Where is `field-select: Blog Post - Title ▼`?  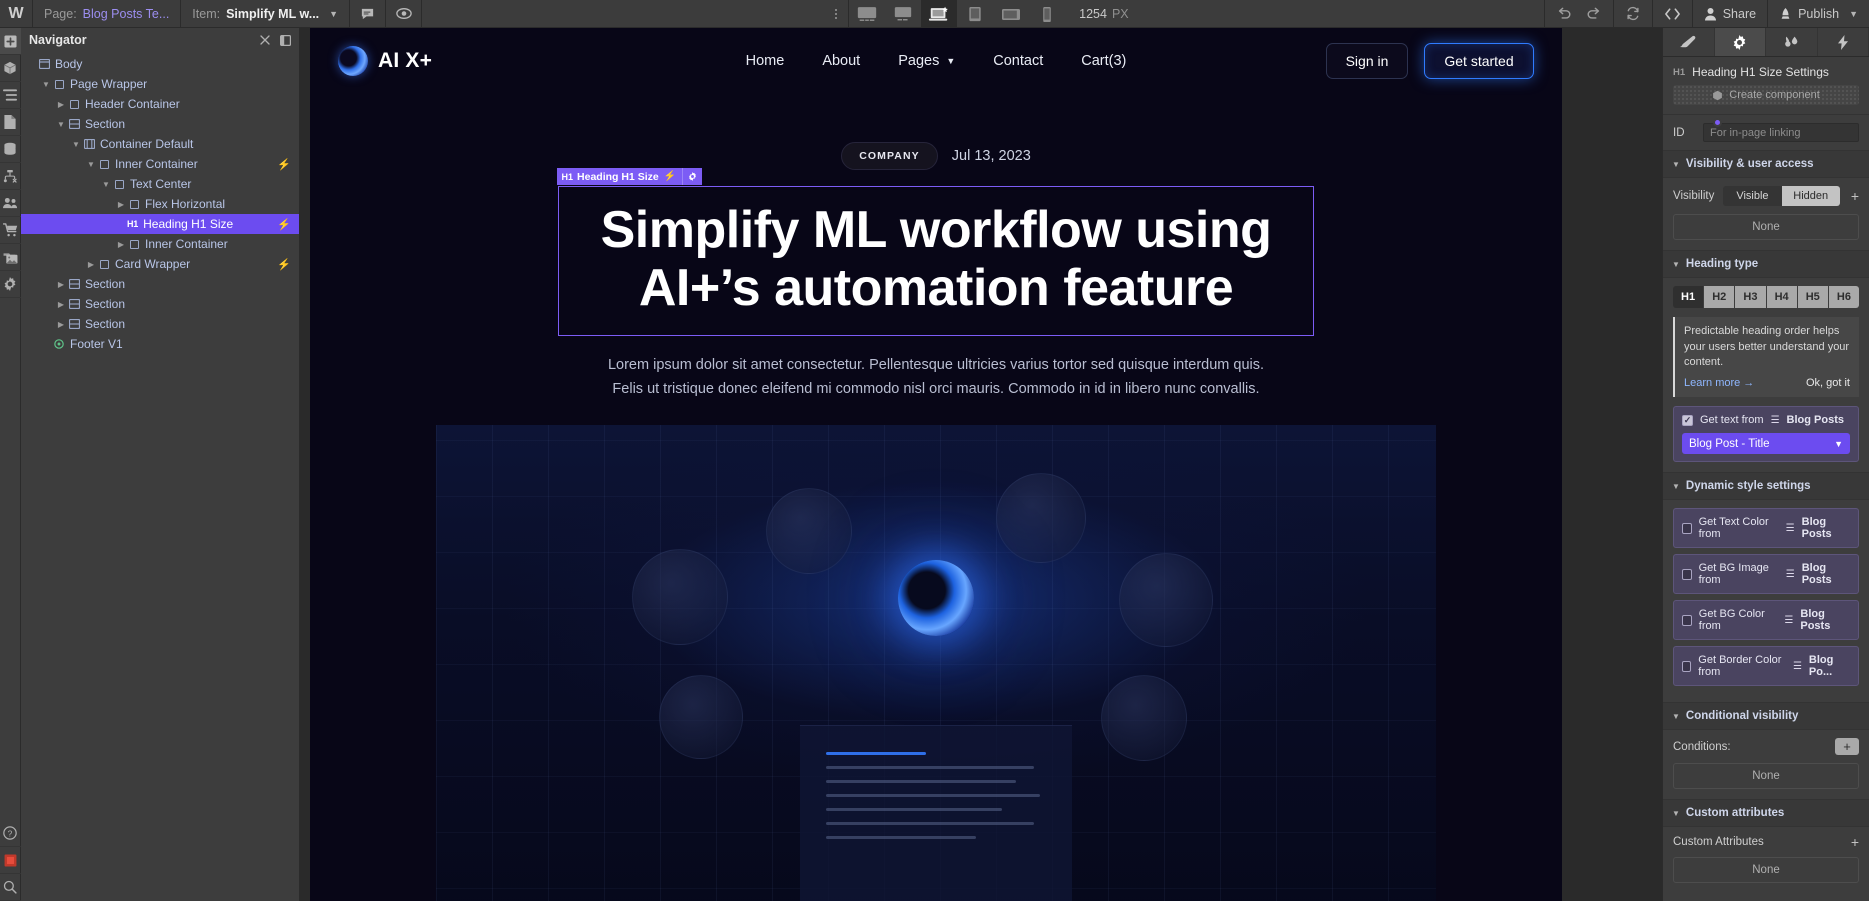 field-select: Blog Post - Title ▼ is located at coordinates (1766, 444).